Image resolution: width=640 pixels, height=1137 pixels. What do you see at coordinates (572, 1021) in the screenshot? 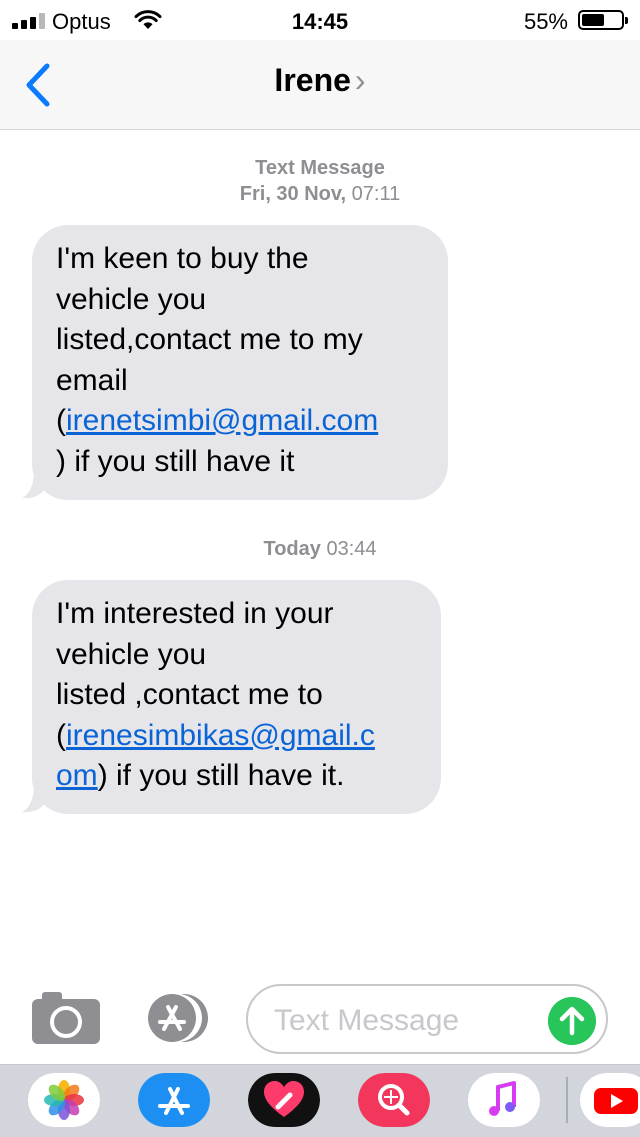
I see `send-arrow-icon` at bounding box center [572, 1021].